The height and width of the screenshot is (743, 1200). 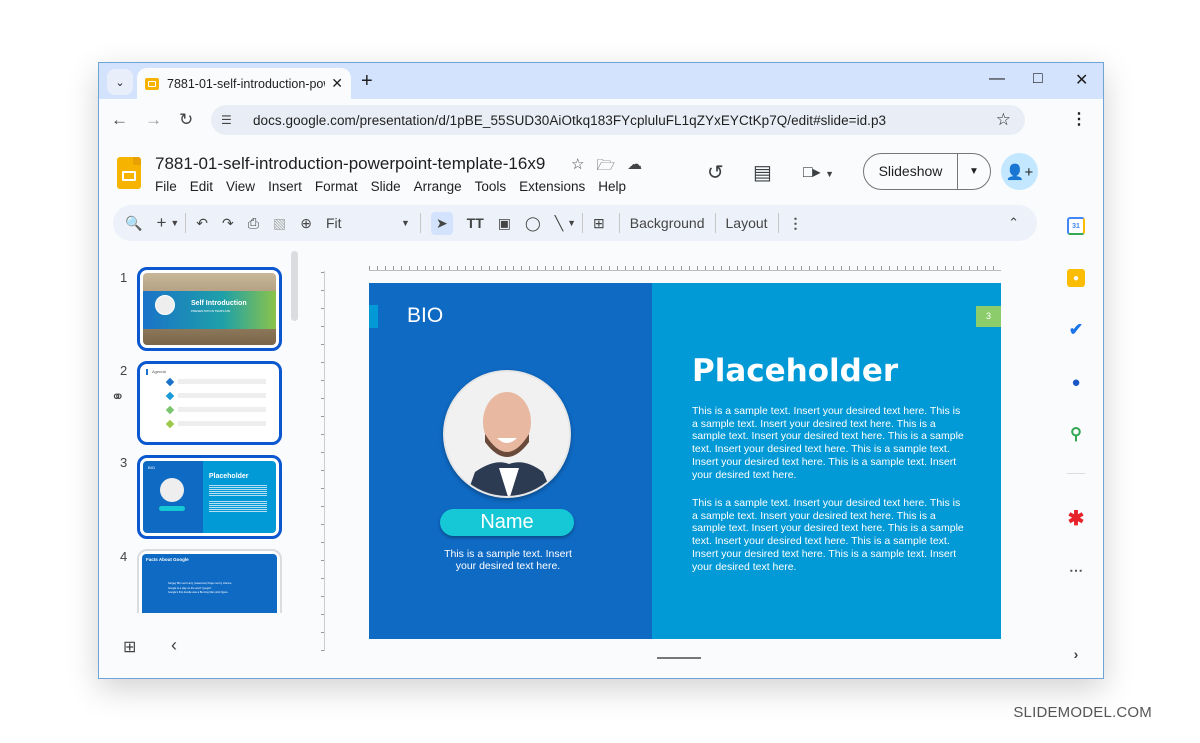 I want to click on slide-number: 2, so click(x=124, y=370).